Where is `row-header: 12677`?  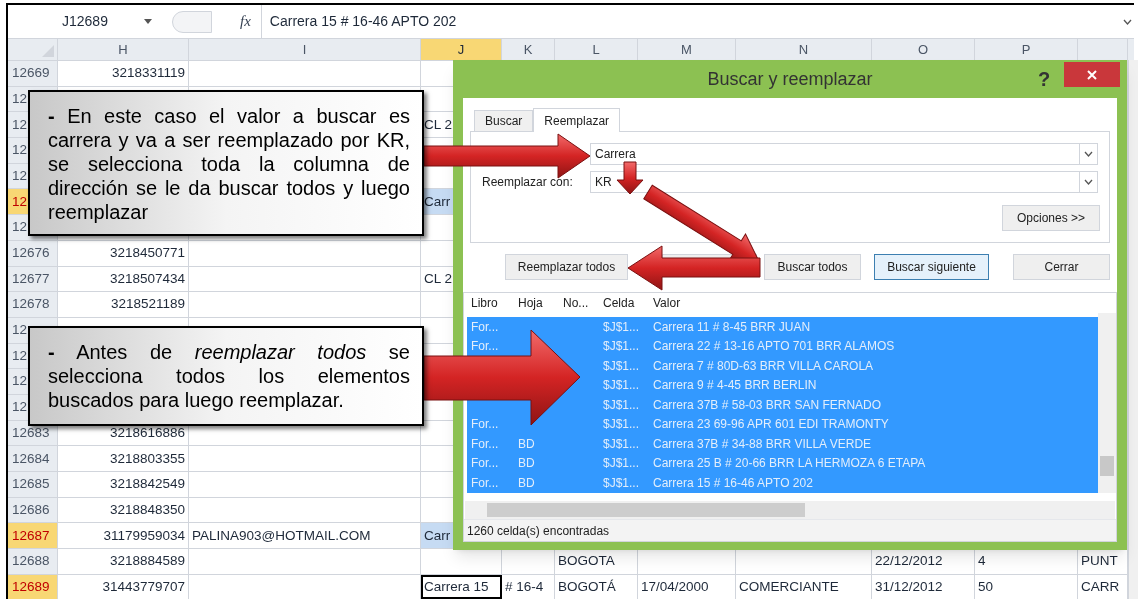 row-header: 12677 is located at coordinates (33, 279).